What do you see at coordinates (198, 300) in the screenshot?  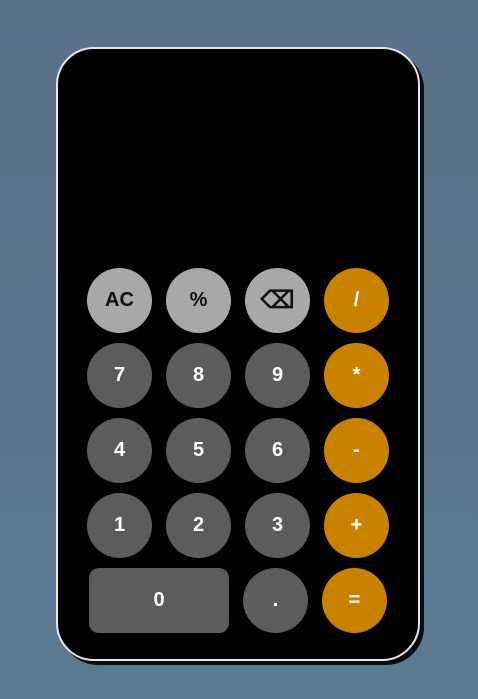 I see `percent-button: %` at bounding box center [198, 300].